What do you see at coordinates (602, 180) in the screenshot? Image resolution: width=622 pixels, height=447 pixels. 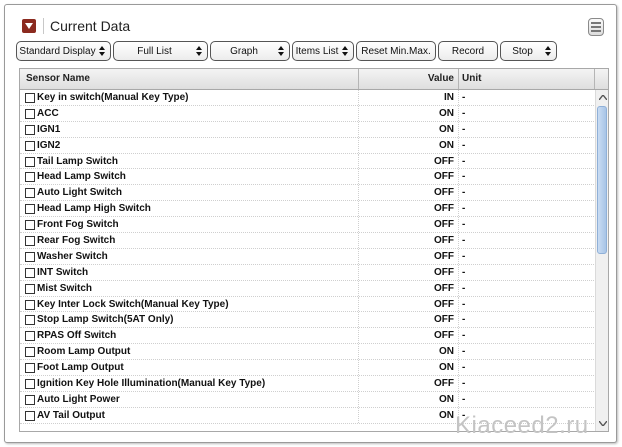 I see `scrollbar-thumb` at bounding box center [602, 180].